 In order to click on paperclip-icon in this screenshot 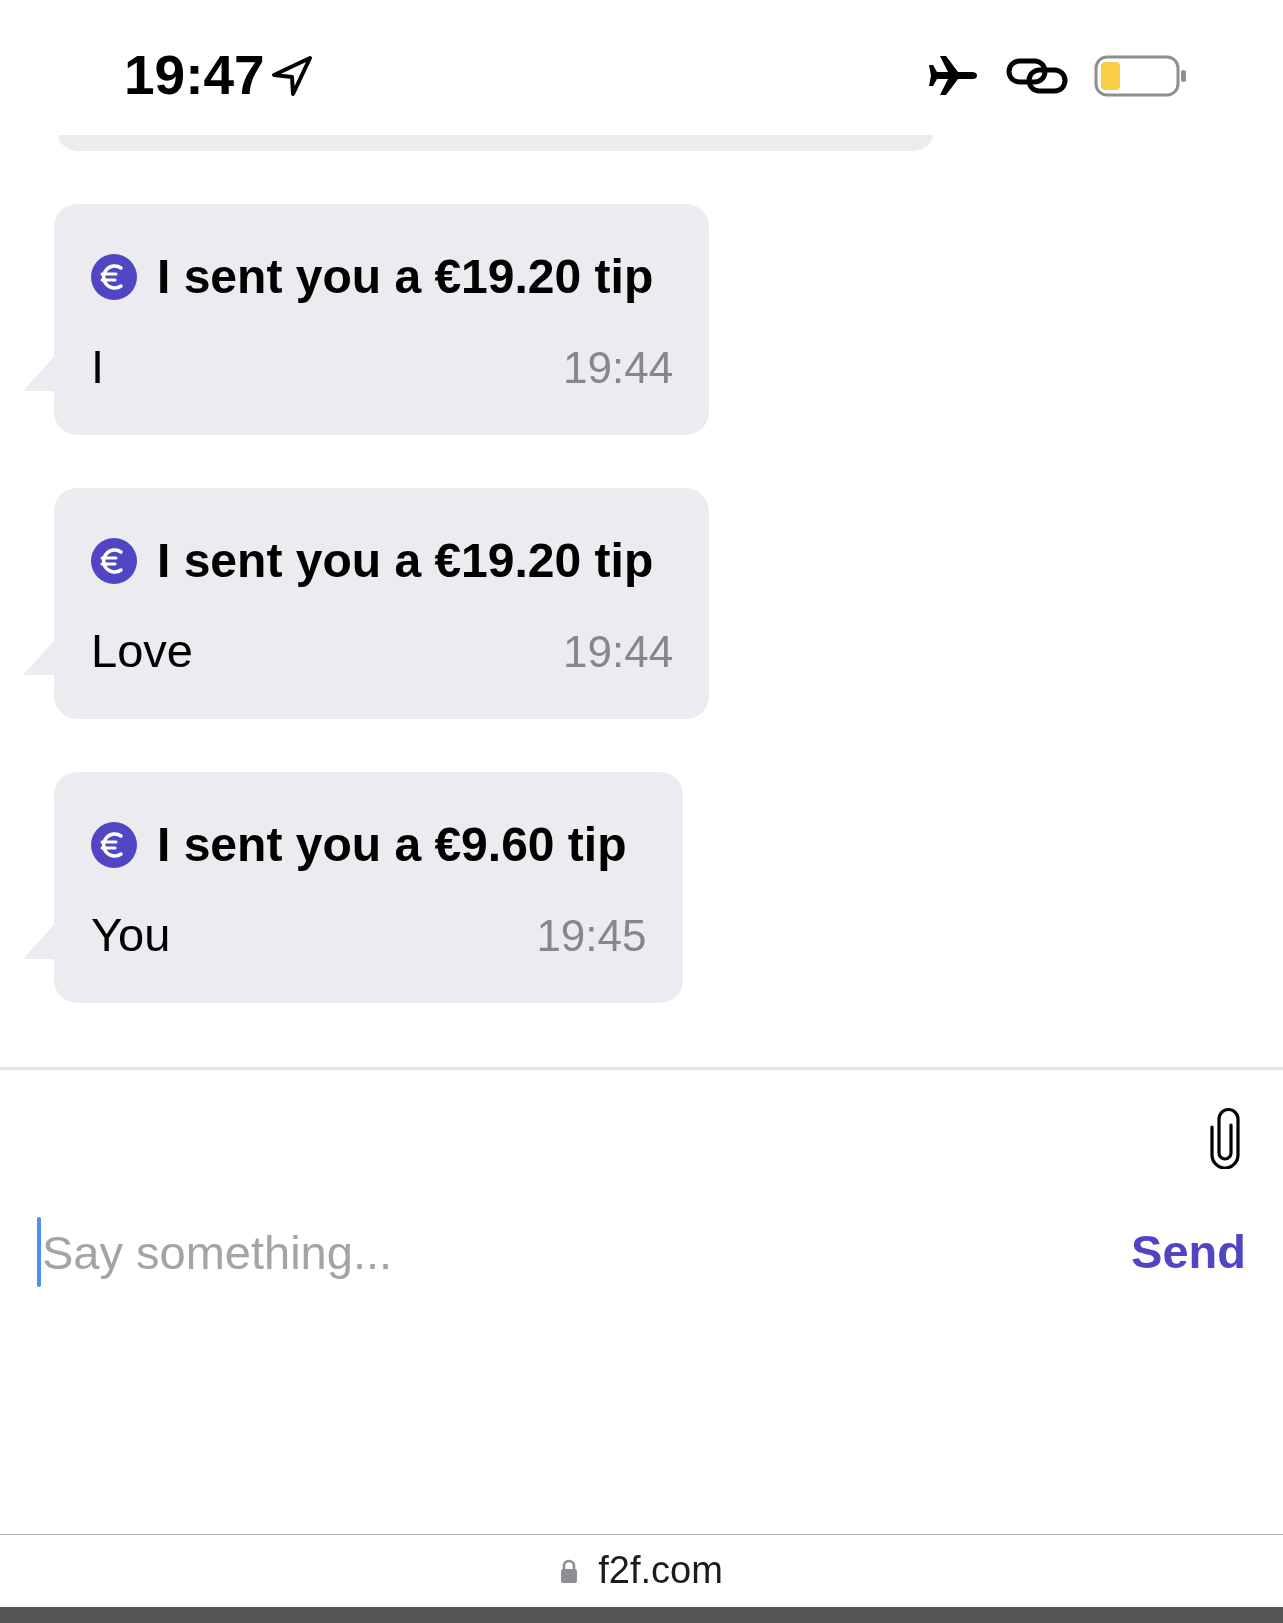, I will do `click(1225, 1138)`.